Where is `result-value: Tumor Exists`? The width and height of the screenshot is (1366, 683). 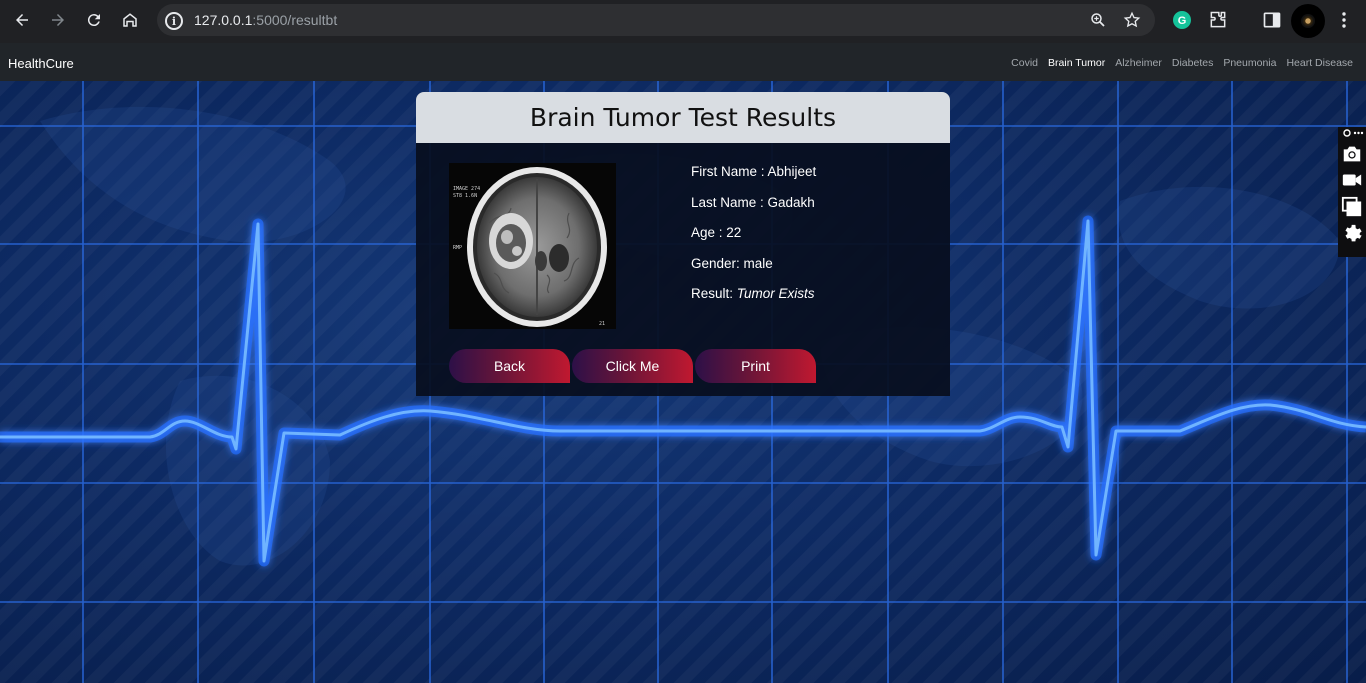
result-value: Tumor Exists is located at coordinates (775, 294).